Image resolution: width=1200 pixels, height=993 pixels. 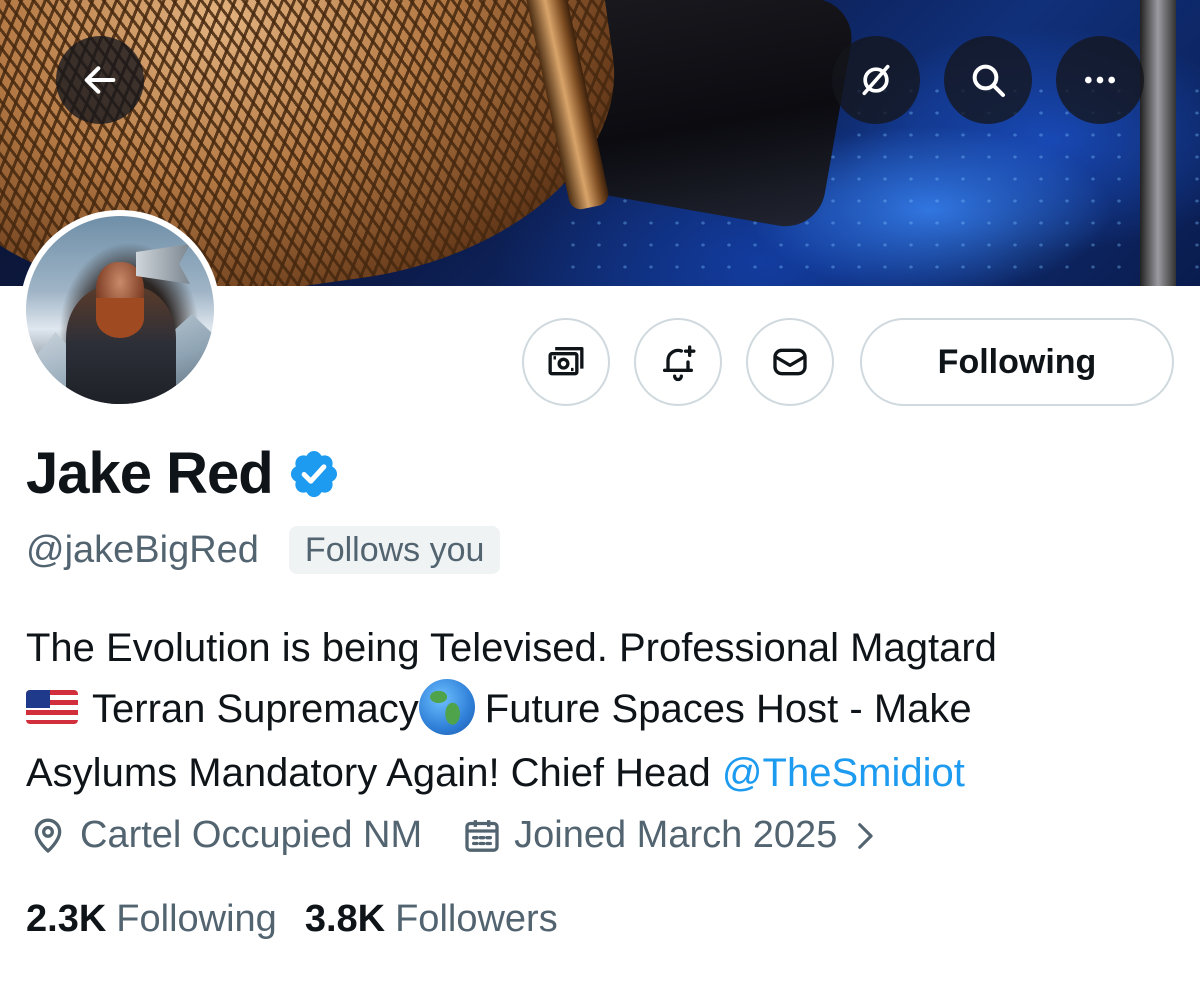 I want to click on user-handle: @jakeBigRed, so click(x=142, y=549).